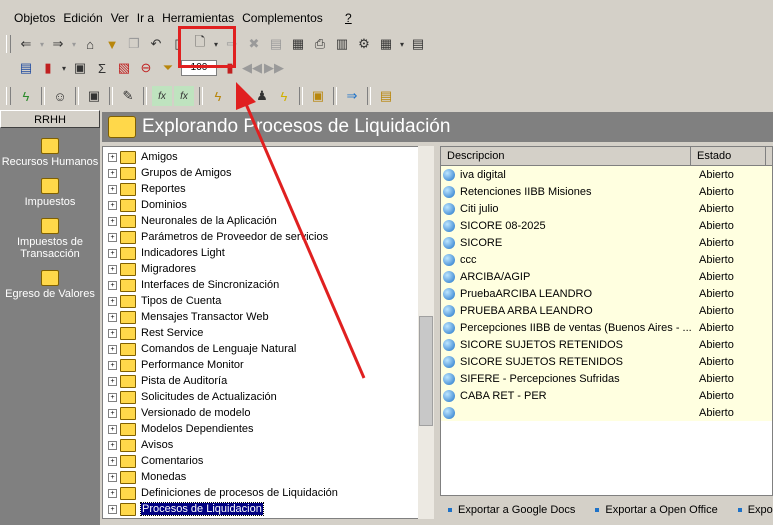 Image resolution: width=773 pixels, height=525 pixels. I want to click on menu-item: Ir a, so click(145, 18).